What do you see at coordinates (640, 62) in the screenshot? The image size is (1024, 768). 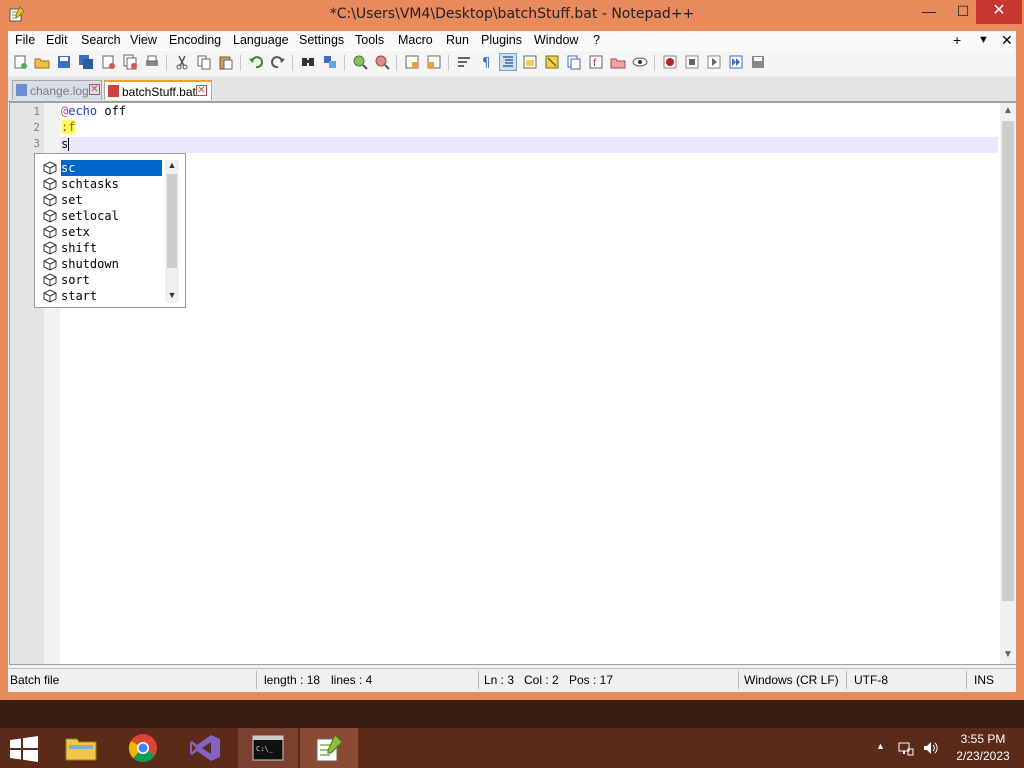 I see `monitoring-icon` at bounding box center [640, 62].